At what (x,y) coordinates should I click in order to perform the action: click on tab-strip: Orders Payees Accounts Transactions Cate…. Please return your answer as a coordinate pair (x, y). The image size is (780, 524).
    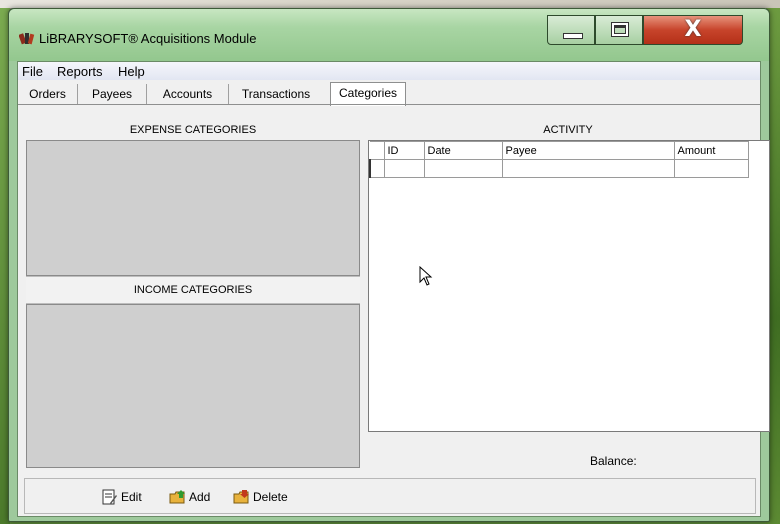
    Looking at the image, I should click on (389, 94).